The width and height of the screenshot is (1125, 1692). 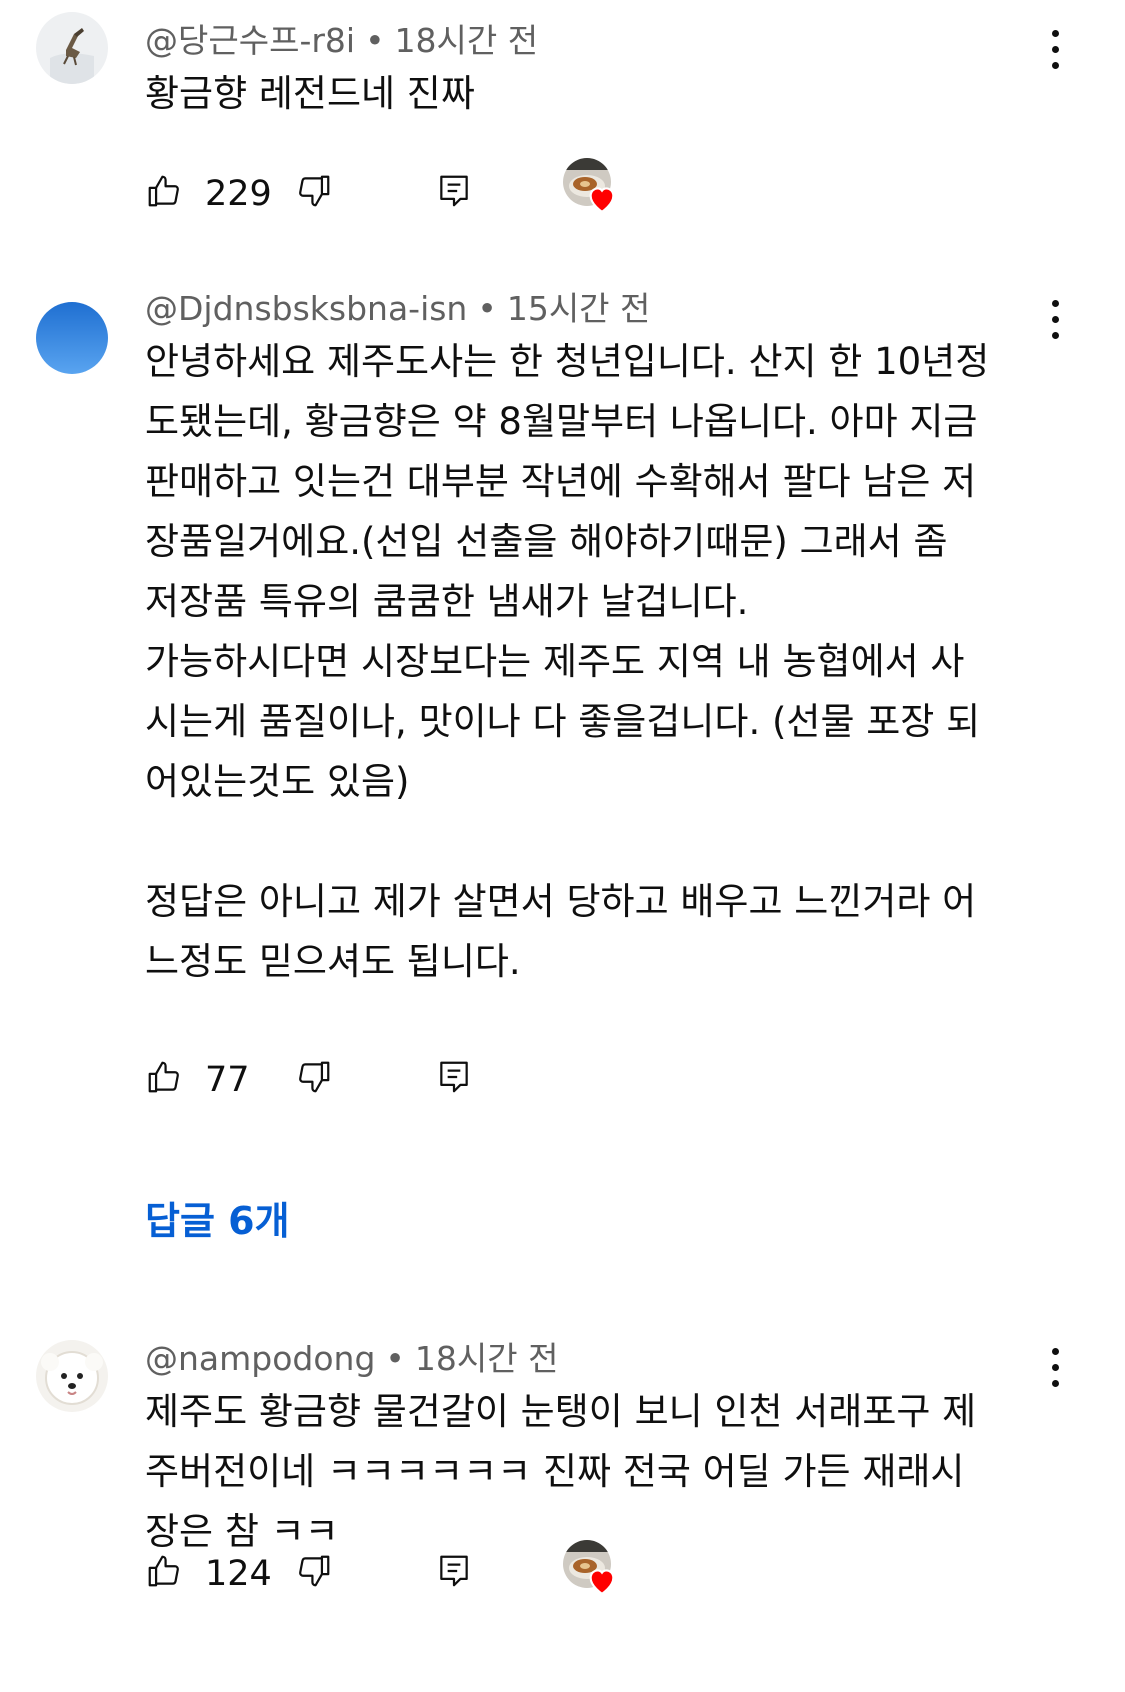 What do you see at coordinates (425, 1573) in the screenshot?
I see `comment-actions: 124` at bounding box center [425, 1573].